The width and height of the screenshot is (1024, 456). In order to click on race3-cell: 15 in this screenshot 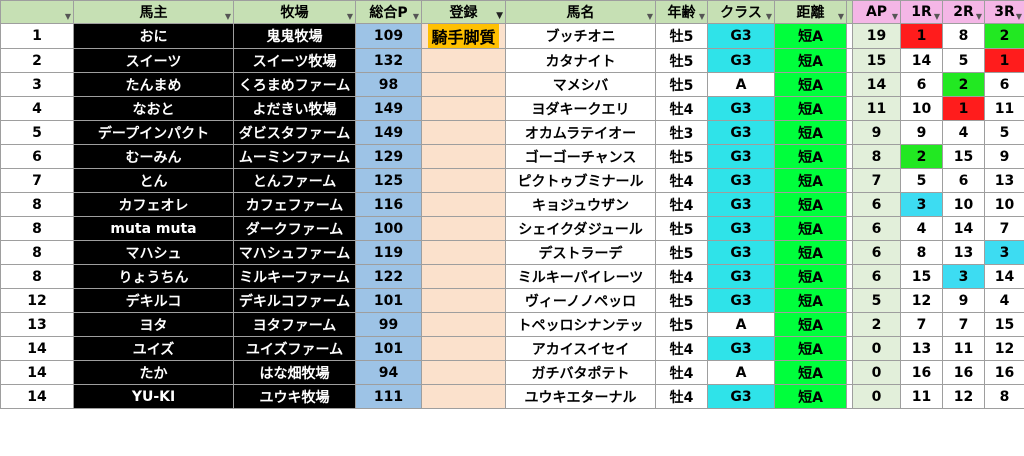, I will do `click(1004, 324)`.